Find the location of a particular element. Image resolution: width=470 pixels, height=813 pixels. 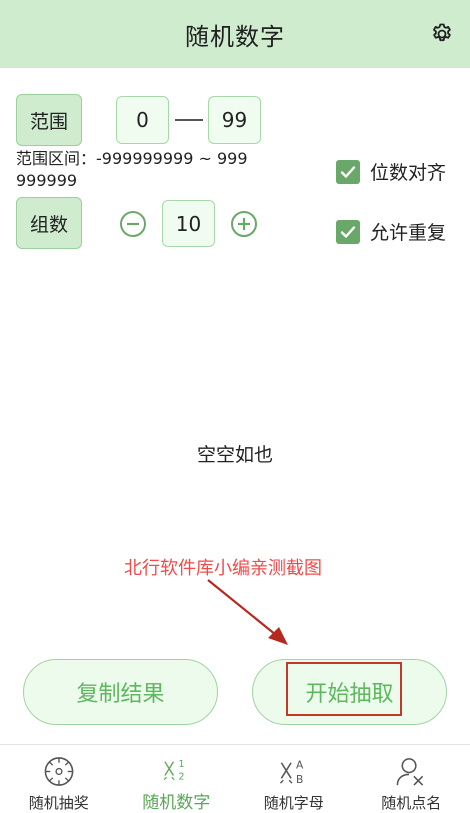

range-max-input: 99 is located at coordinates (234, 120).